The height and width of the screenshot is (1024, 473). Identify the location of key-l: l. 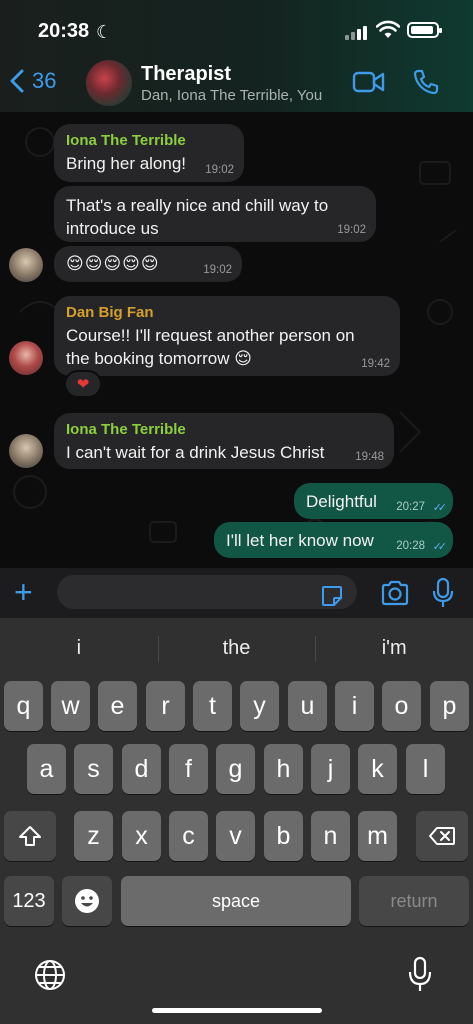
(425, 769).